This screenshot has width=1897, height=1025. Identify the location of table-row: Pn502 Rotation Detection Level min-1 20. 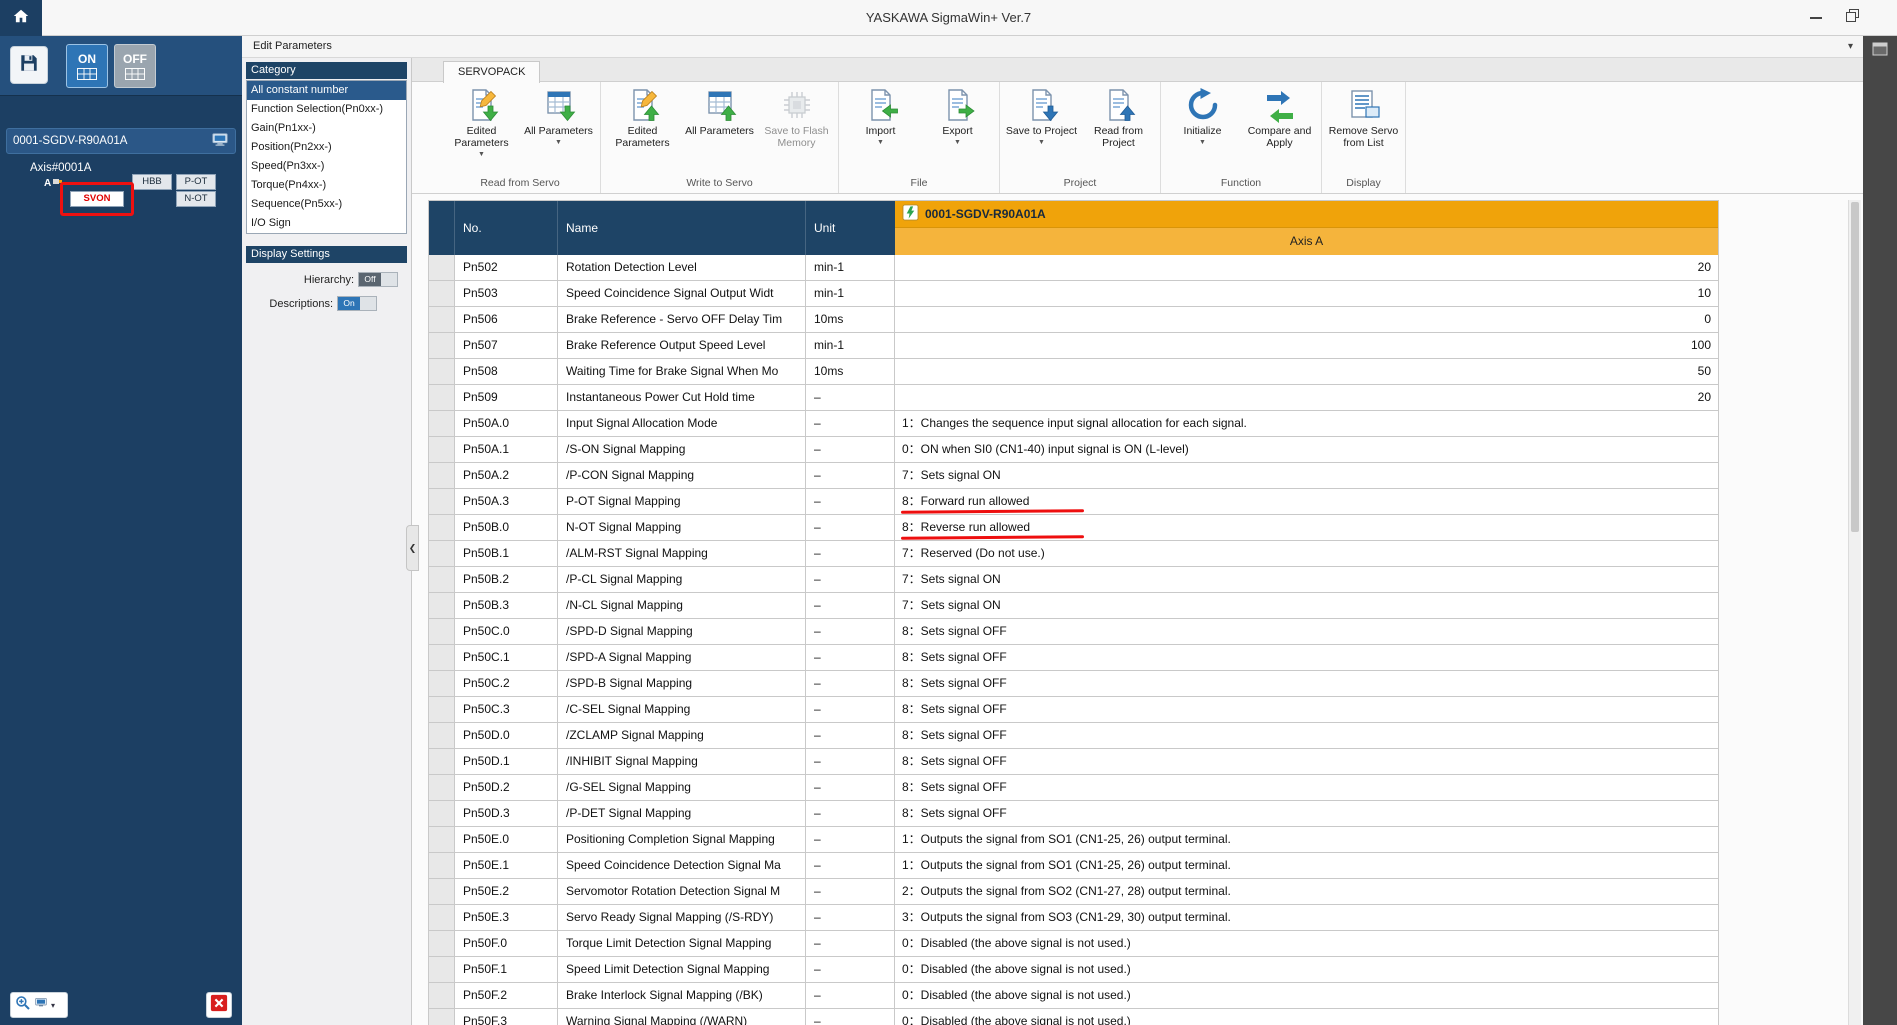
(1074, 268).